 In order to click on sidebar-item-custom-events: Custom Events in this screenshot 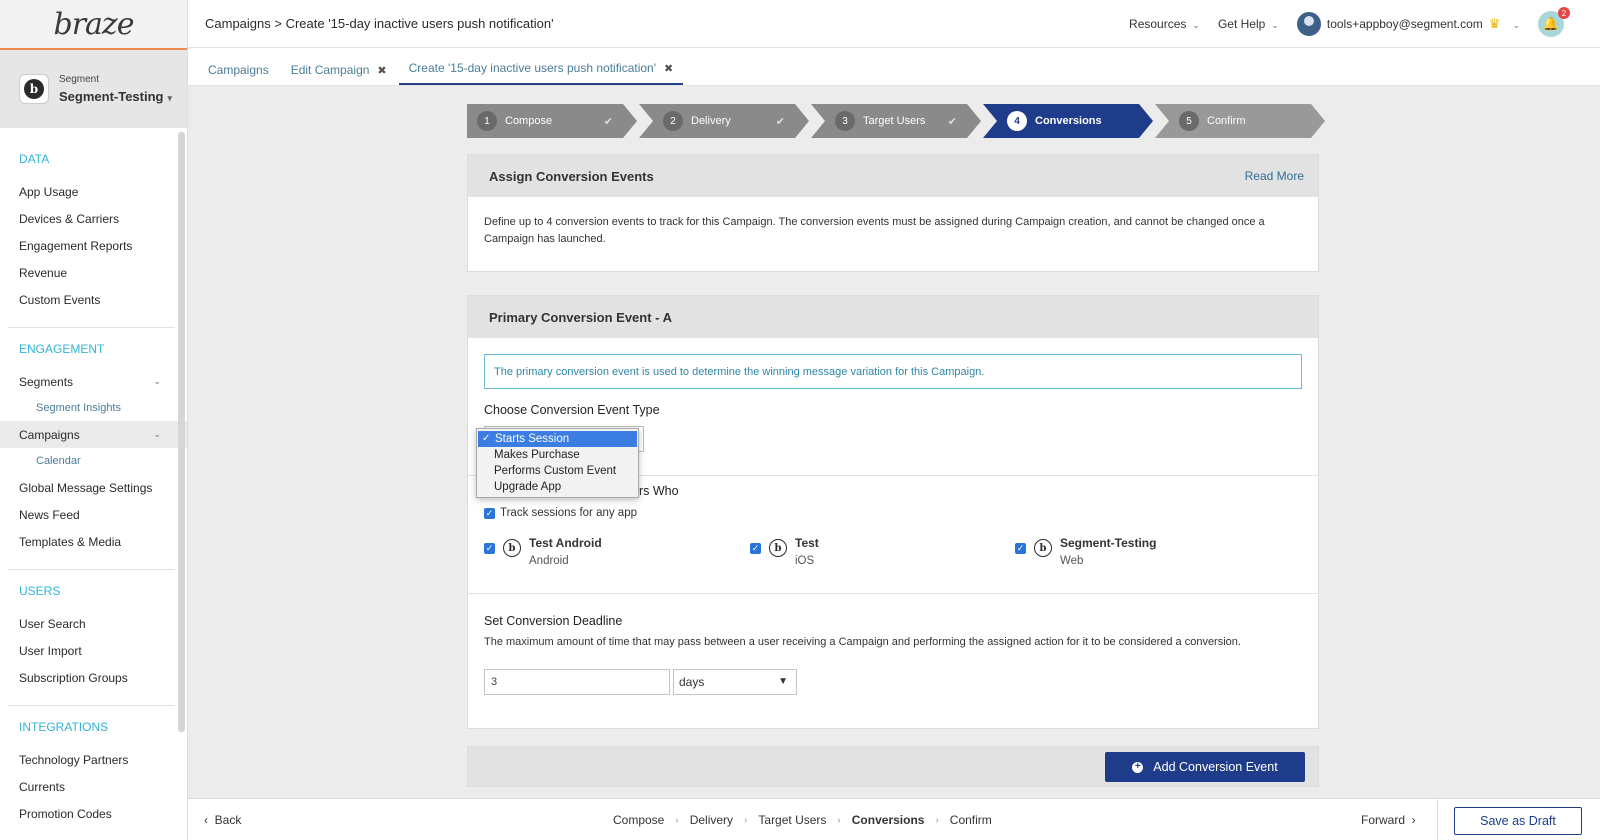, I will do `click(93, 299)`.